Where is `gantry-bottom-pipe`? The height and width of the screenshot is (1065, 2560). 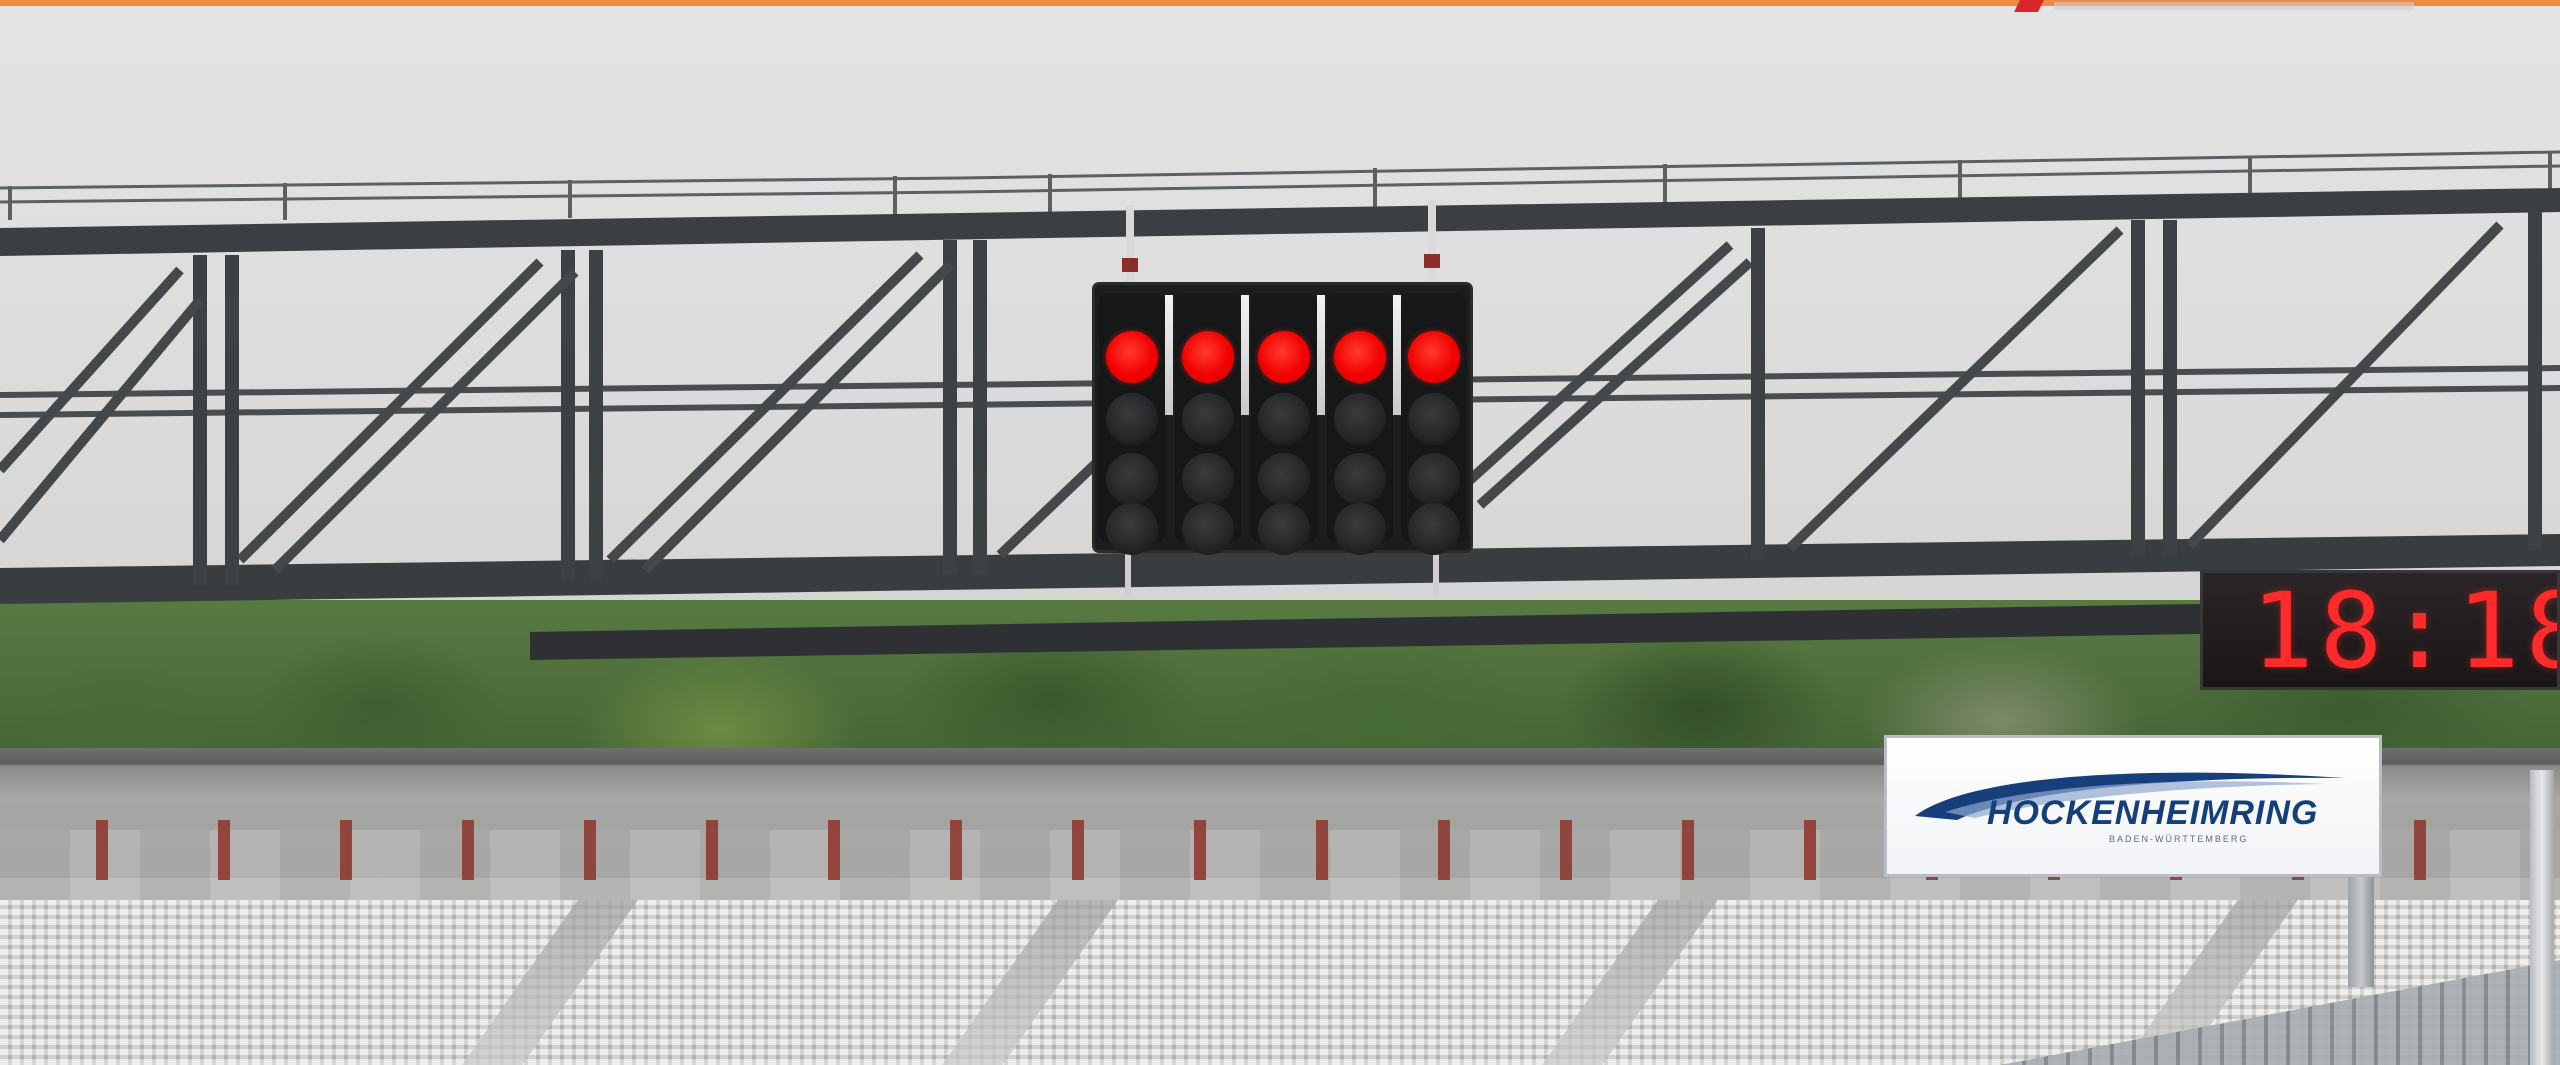 gantry-bottom-pipe is located at coordinates (1365, 632).